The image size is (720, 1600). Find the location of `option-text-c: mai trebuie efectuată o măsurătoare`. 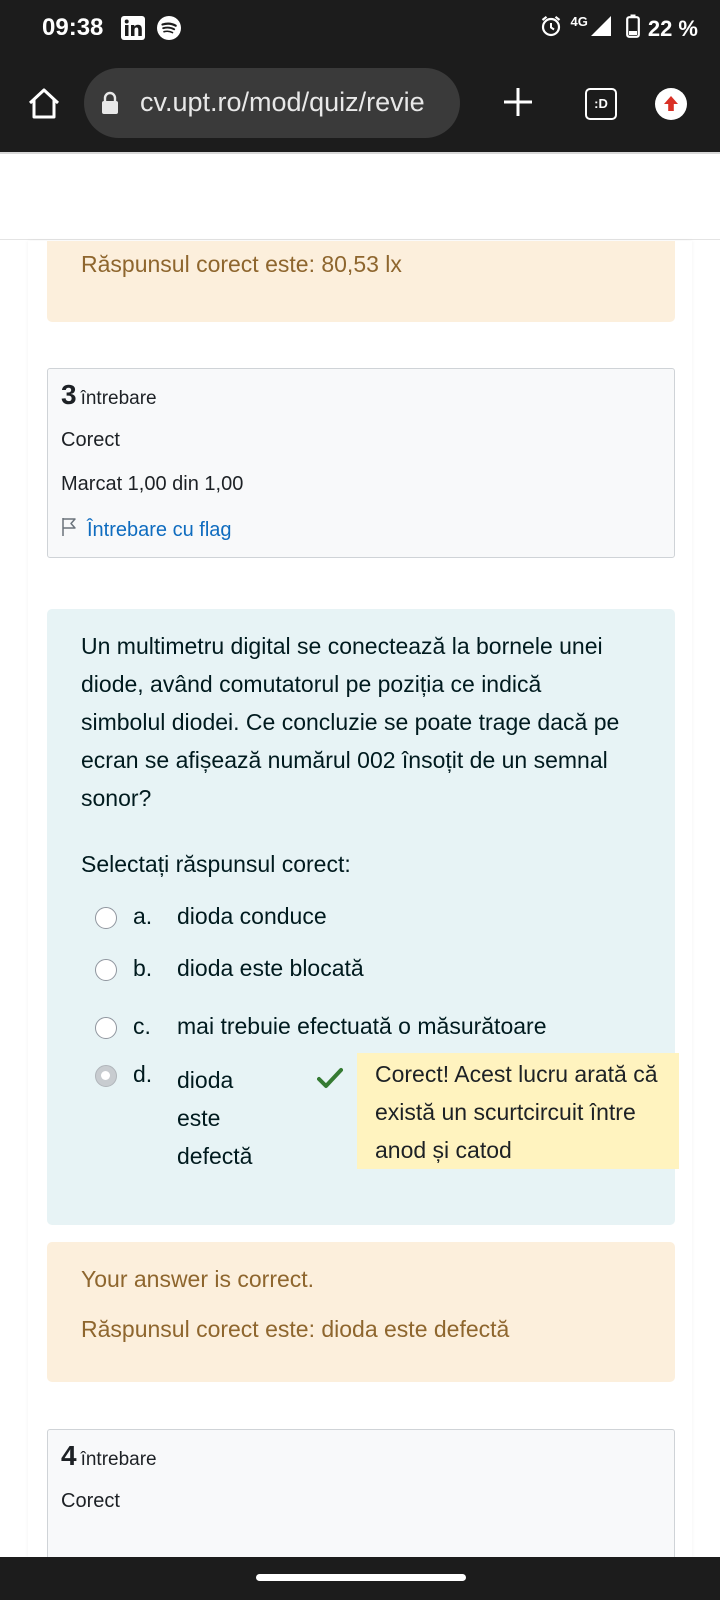

option-text-c: mai trebuie efectuată o măsurătoare is located at coordinates (362, 1026).